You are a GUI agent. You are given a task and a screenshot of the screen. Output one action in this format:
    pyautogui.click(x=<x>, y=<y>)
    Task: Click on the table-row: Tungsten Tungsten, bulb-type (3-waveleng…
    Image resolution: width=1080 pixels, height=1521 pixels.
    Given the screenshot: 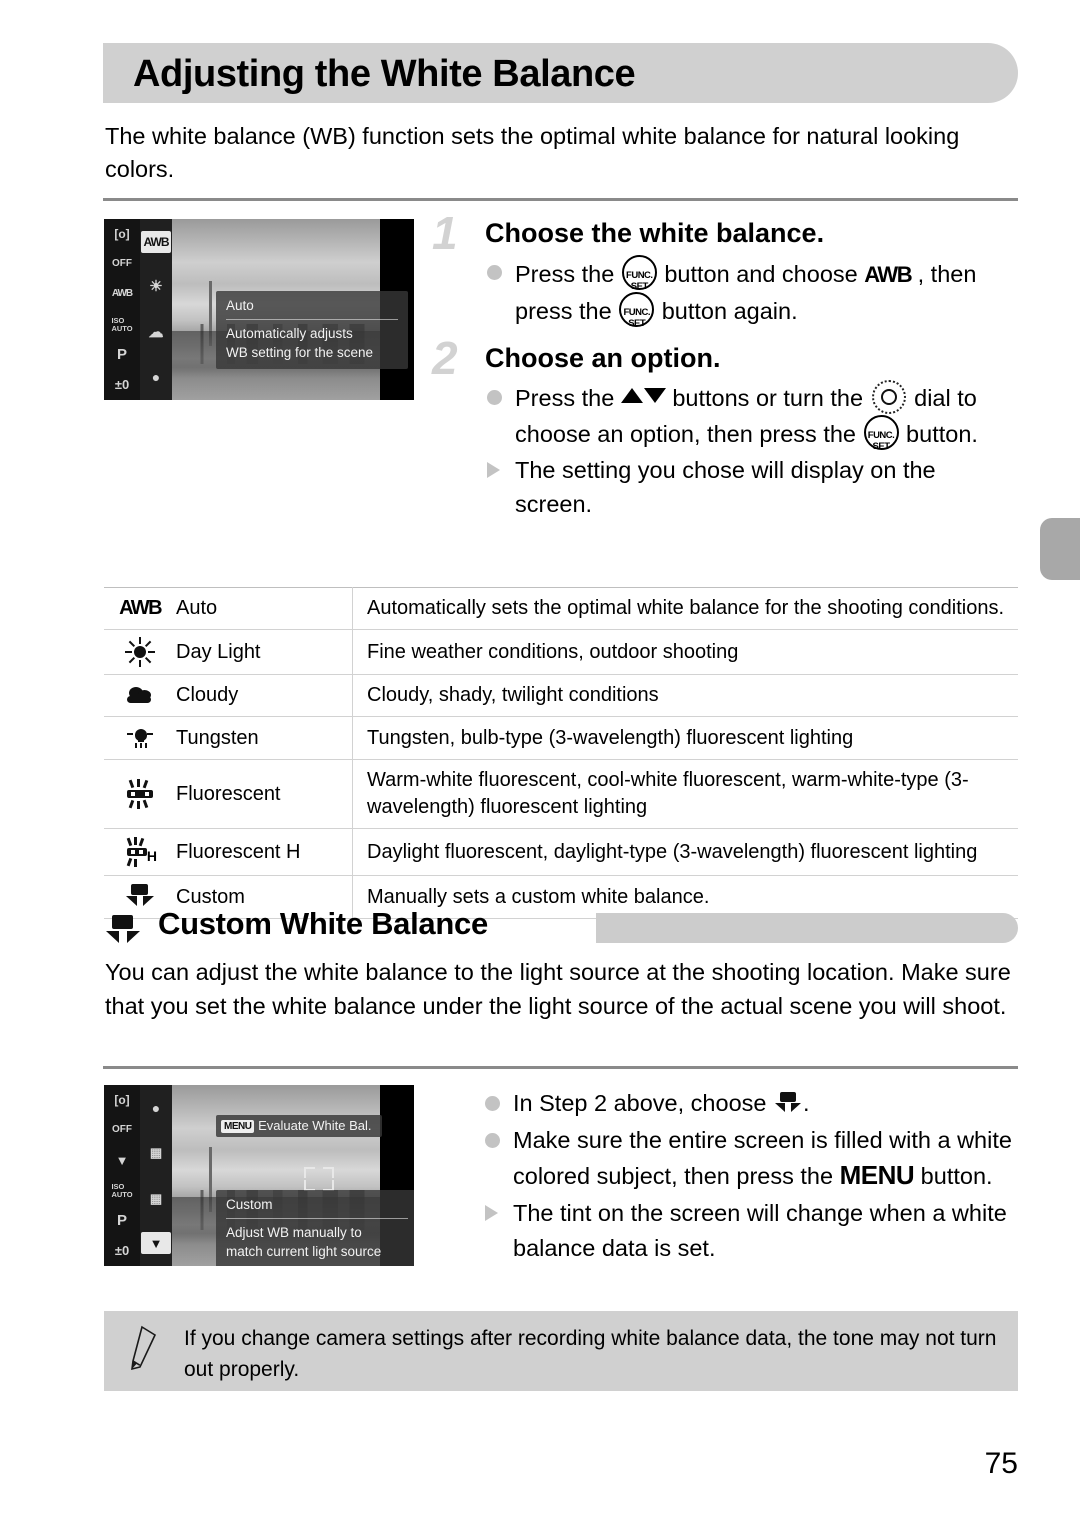 What is the action you would take?
    pyautogui.click(x=561, y=738)
    